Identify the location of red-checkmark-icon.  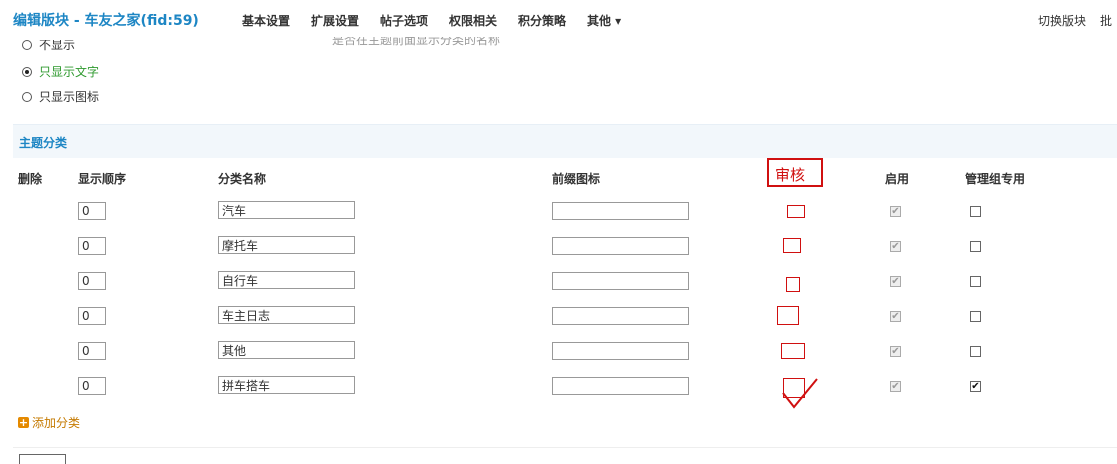
(800, 393).